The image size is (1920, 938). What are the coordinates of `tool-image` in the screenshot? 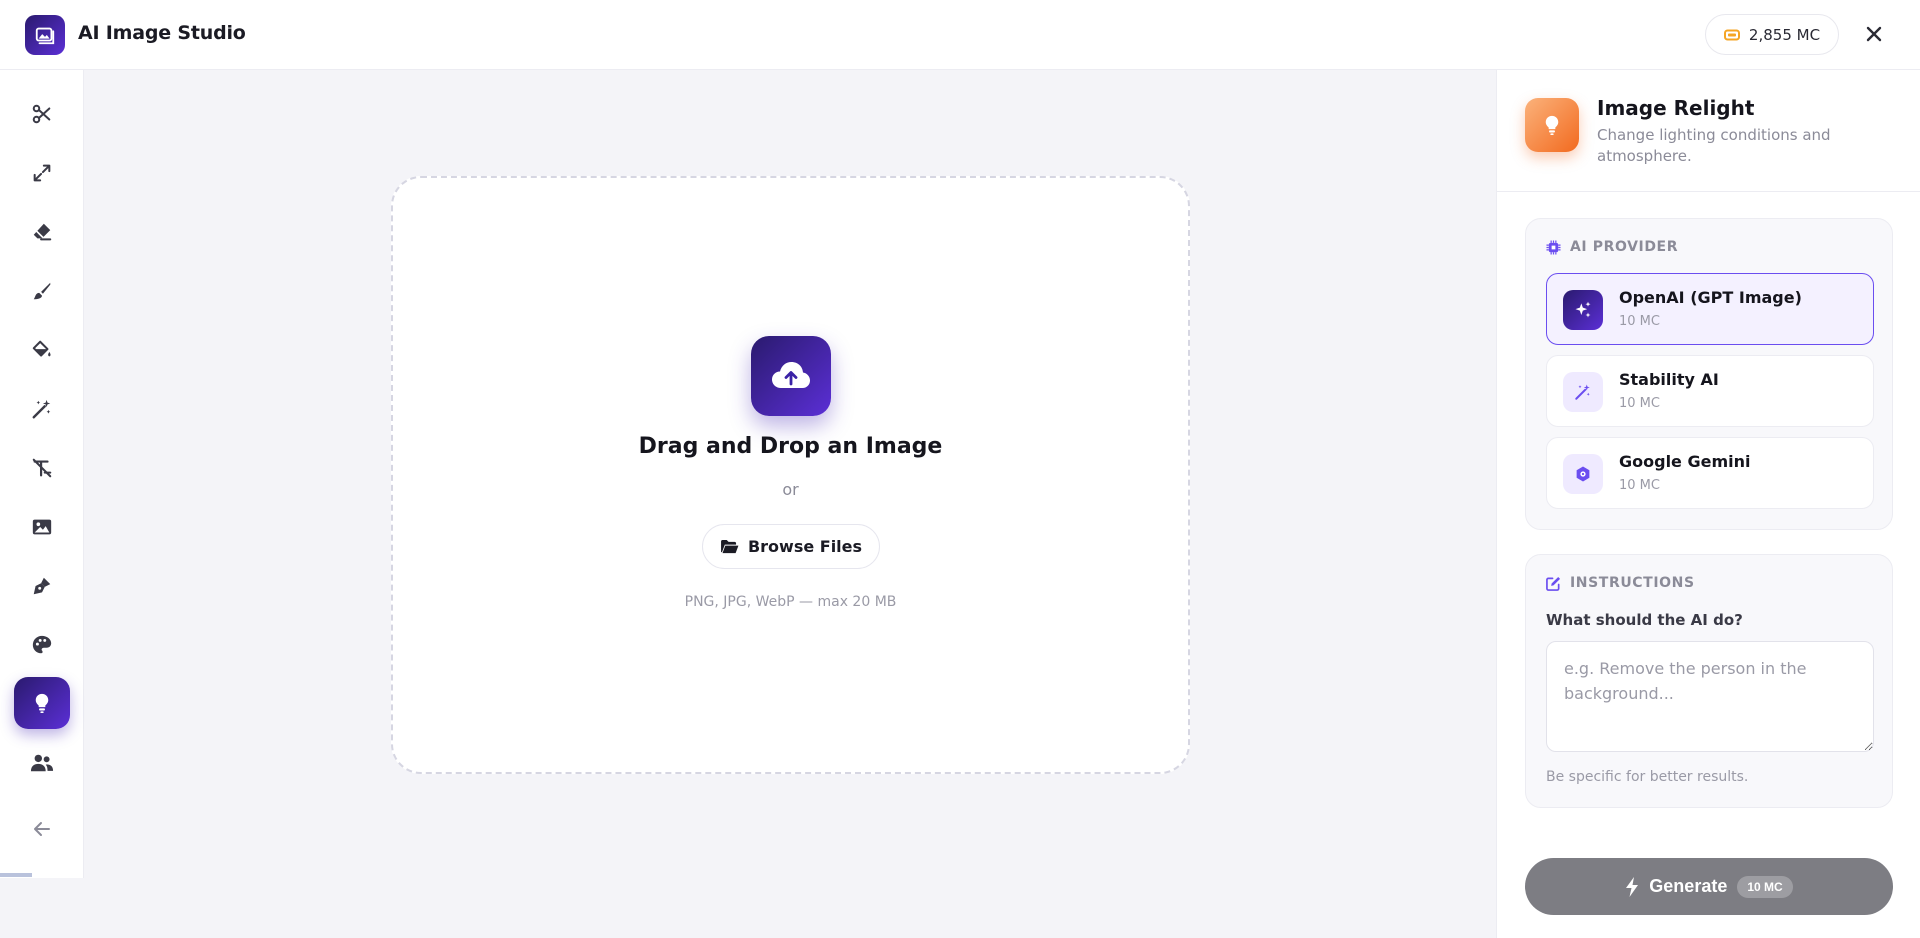 It's located at (42, 527).